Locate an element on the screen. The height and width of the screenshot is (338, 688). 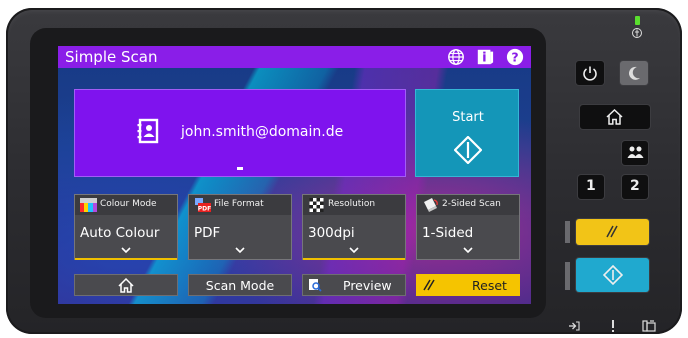
users-icon is located at coordinates (635, 152).